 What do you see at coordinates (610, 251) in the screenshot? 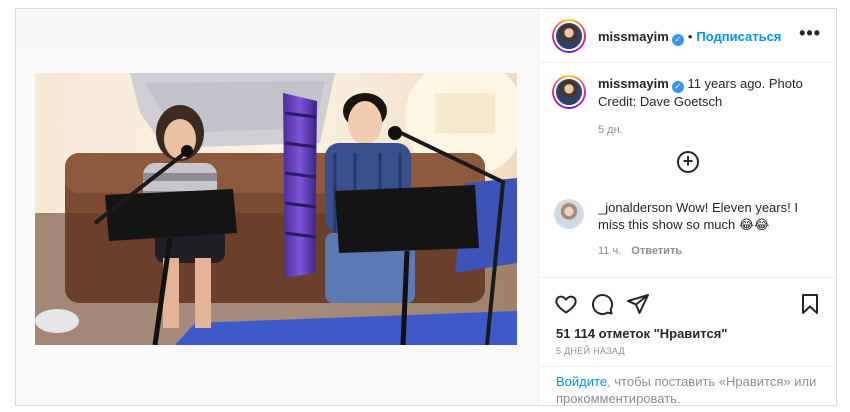
I see `comment-time: 11 ч.` at bounding box center [610, 251].